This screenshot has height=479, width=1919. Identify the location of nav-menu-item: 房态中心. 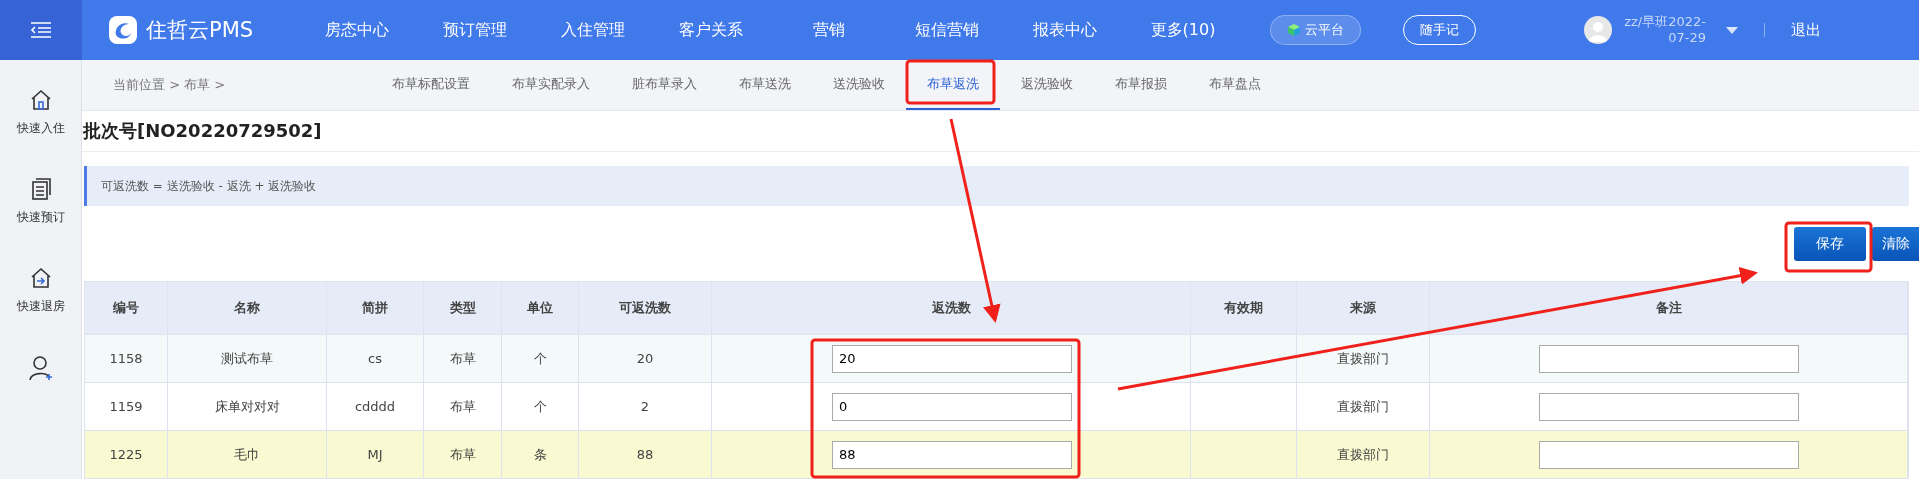
(357, 30).